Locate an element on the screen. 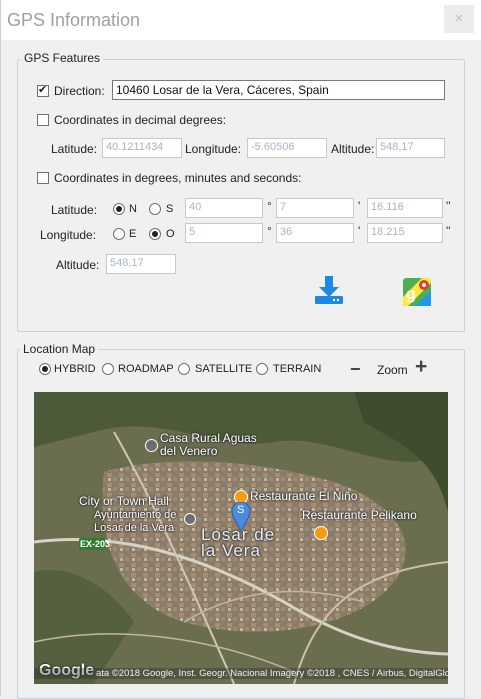 The width and height of the screenshot is (481, 699). latitude-n-label: N is located at coordinates (133, 209).